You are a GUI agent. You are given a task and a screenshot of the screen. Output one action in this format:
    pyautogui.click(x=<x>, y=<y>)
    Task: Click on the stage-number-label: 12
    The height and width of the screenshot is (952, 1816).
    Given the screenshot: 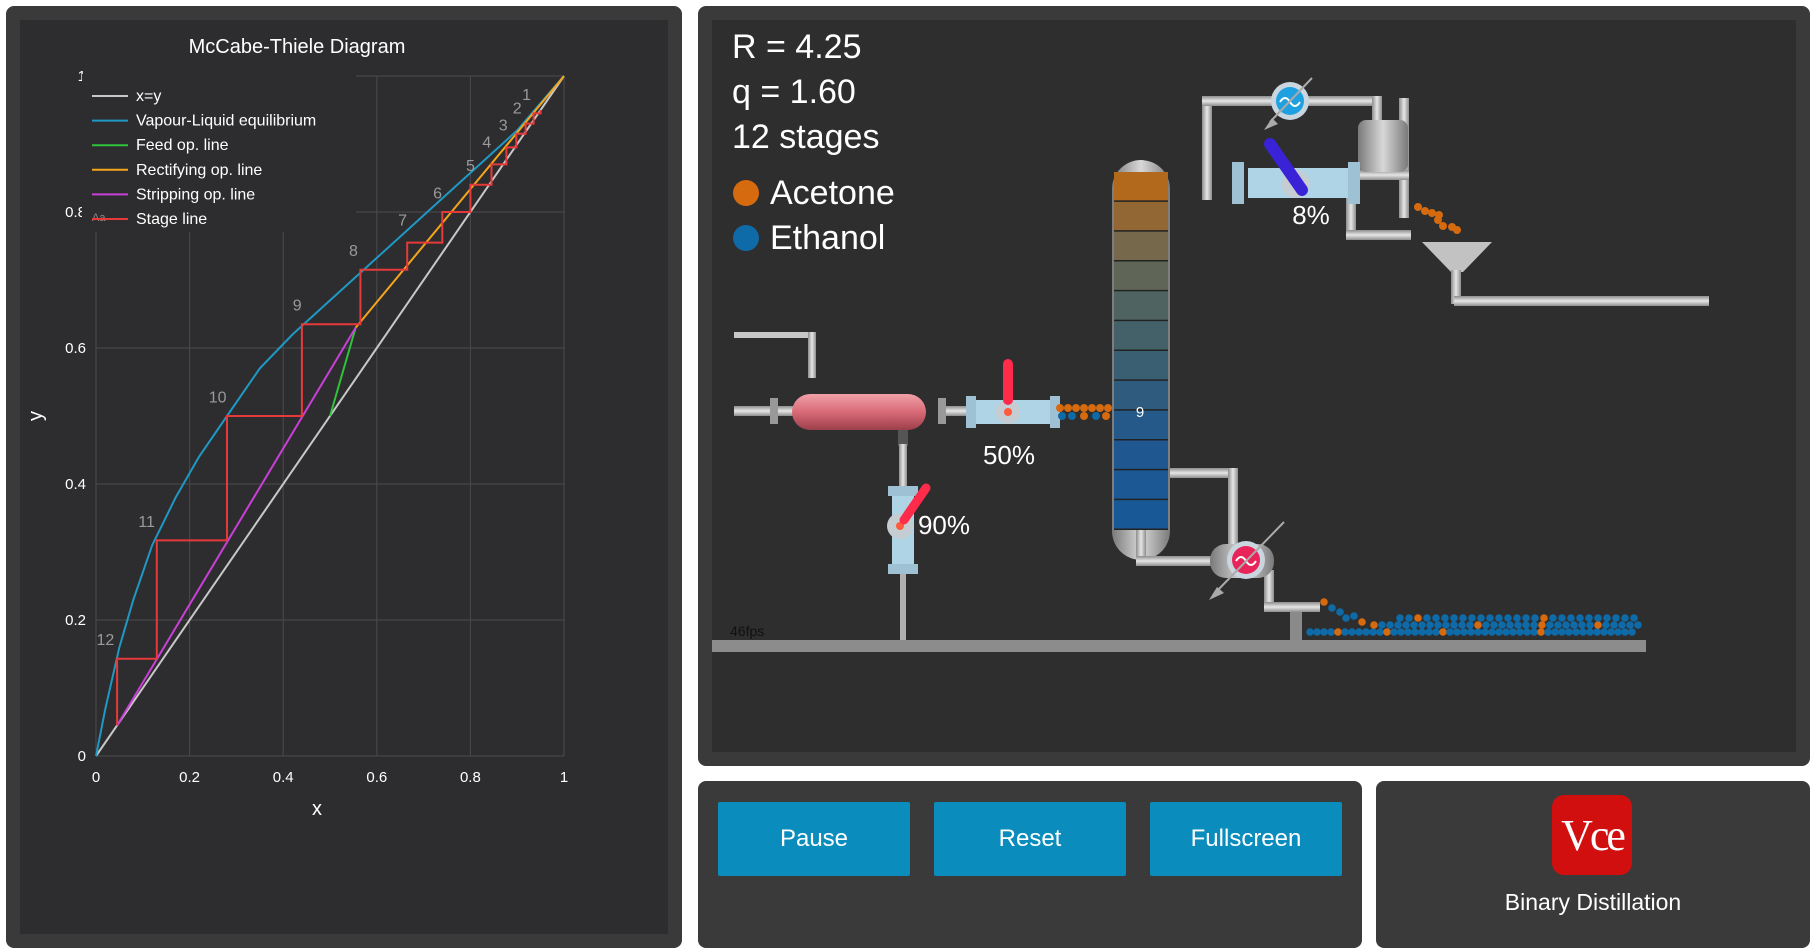 What is the action you would take?
    pyautogui.click(x=105, y=640)
    